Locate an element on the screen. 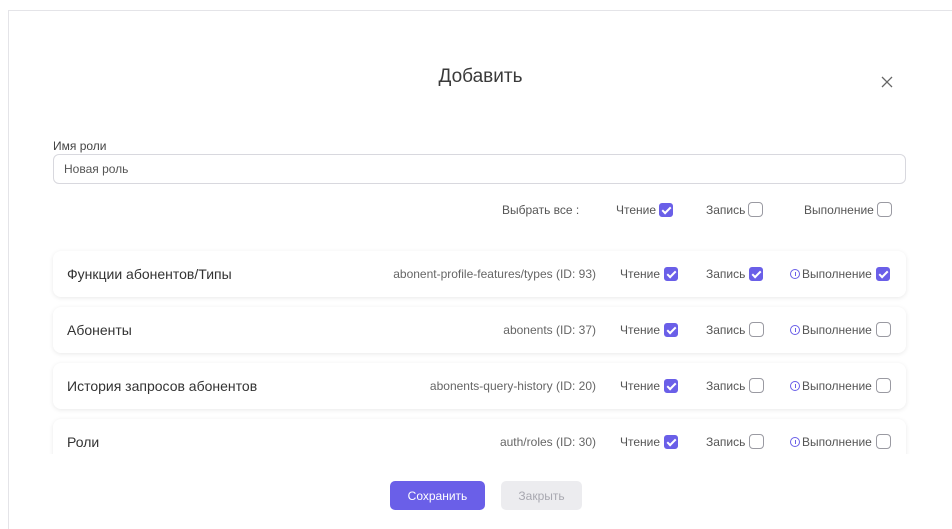 The height and width of the screenshot is (529, 952). select-all-read: Чтение is located at coordinates (645, 209).